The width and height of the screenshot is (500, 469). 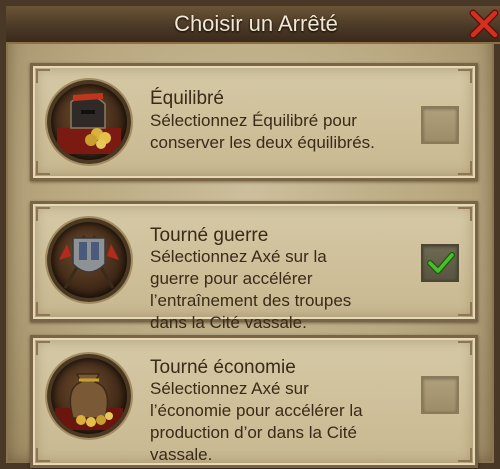 I want to click on helmet-gold-icon, so click(x=89, y=122).